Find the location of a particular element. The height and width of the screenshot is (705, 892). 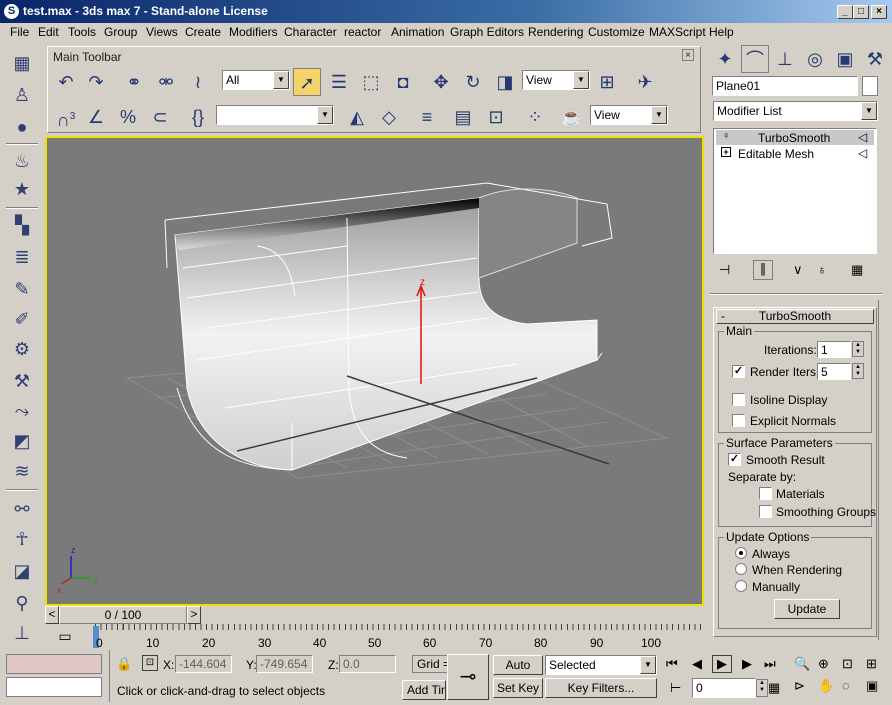

field-of-view-icon: ⊳ is located at coordinates (799, 686).